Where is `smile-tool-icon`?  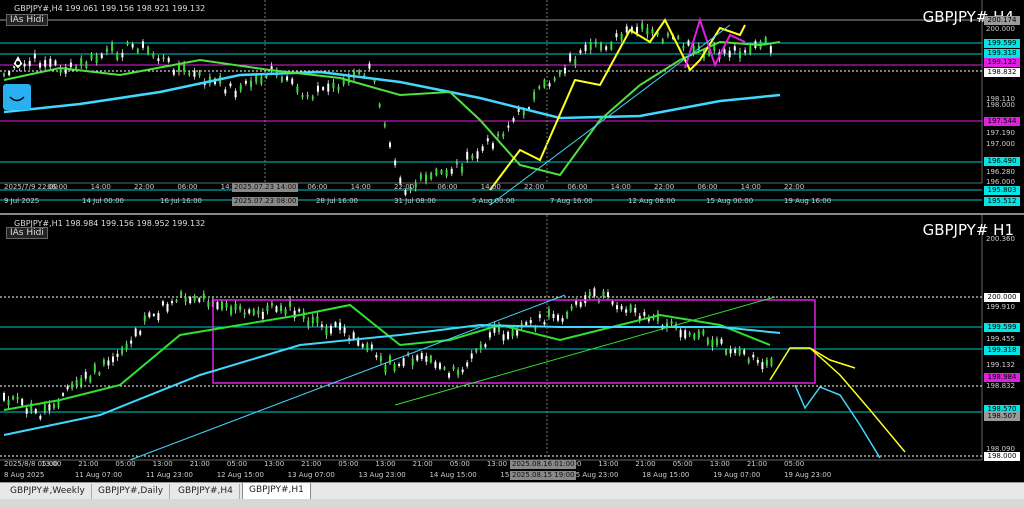 smile-tool-icon is located at coordinates (17, 97).